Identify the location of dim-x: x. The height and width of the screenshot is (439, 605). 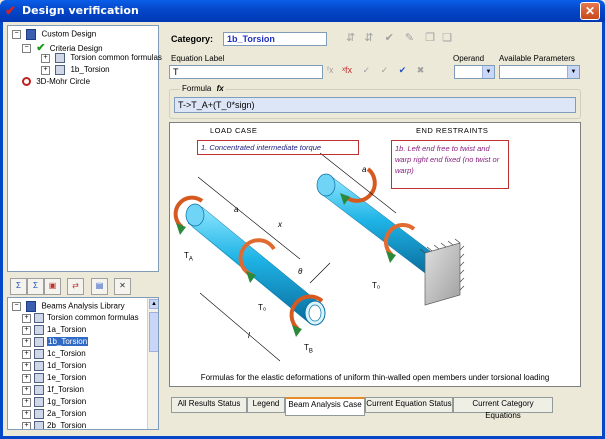
(280, 224).